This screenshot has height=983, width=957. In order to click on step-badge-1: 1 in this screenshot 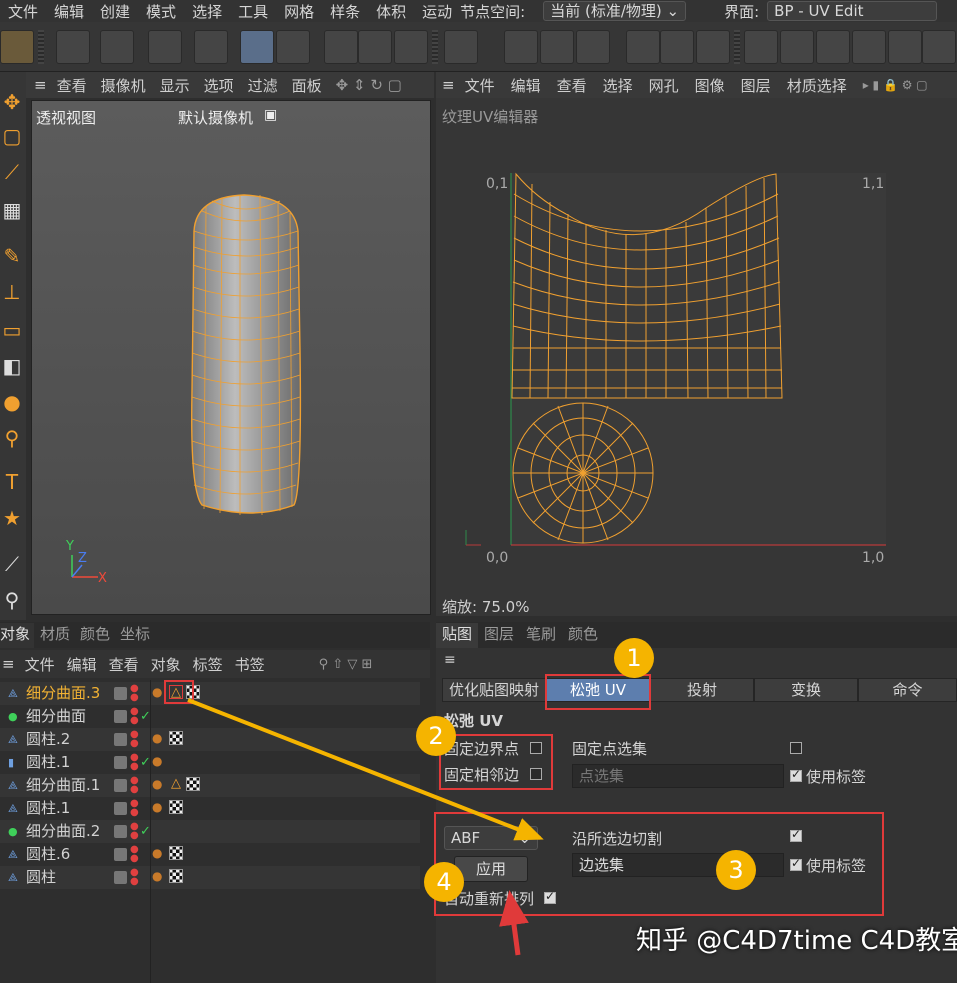, I will do `click(634, 658)`.